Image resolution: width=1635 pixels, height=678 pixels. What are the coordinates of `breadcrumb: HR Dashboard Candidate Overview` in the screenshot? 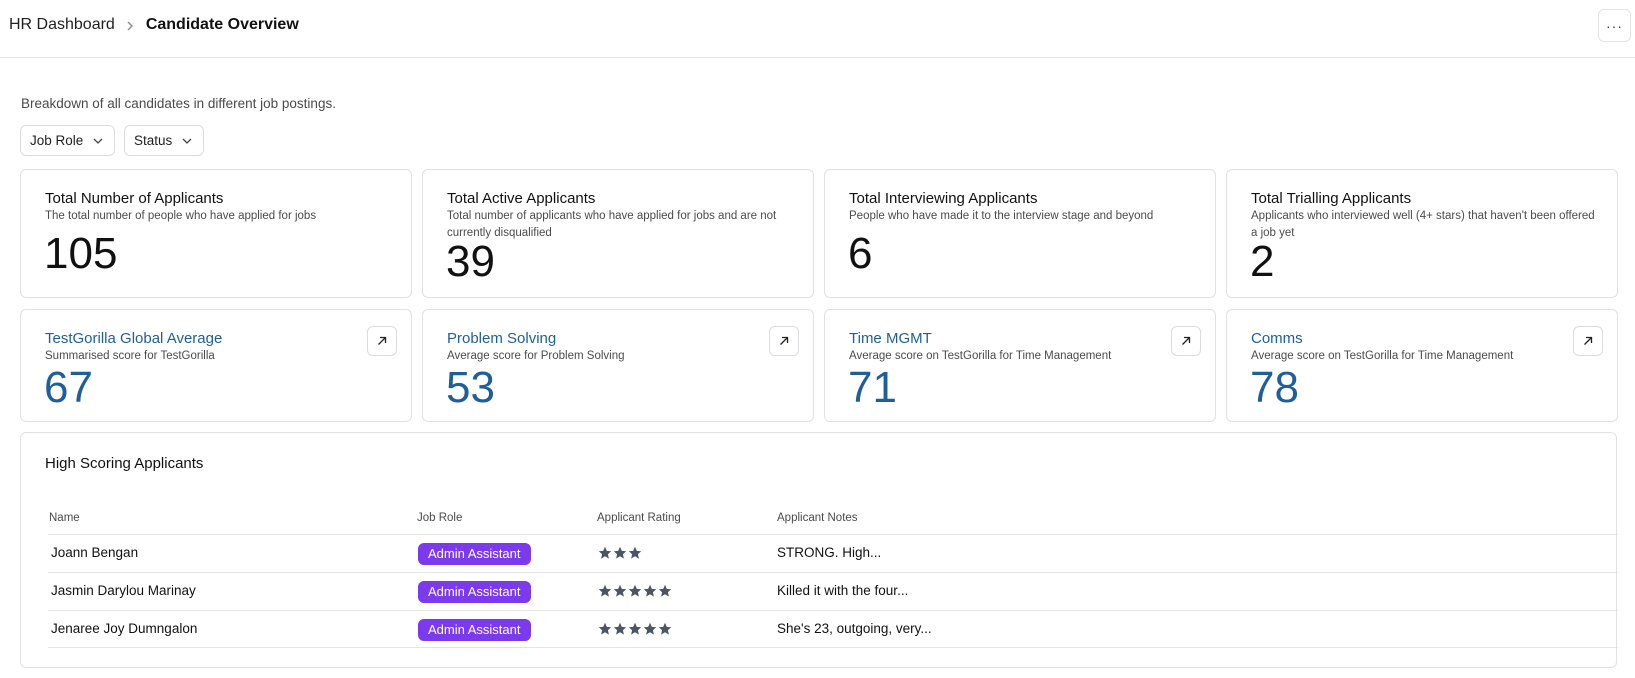 It's located at (154, 25).